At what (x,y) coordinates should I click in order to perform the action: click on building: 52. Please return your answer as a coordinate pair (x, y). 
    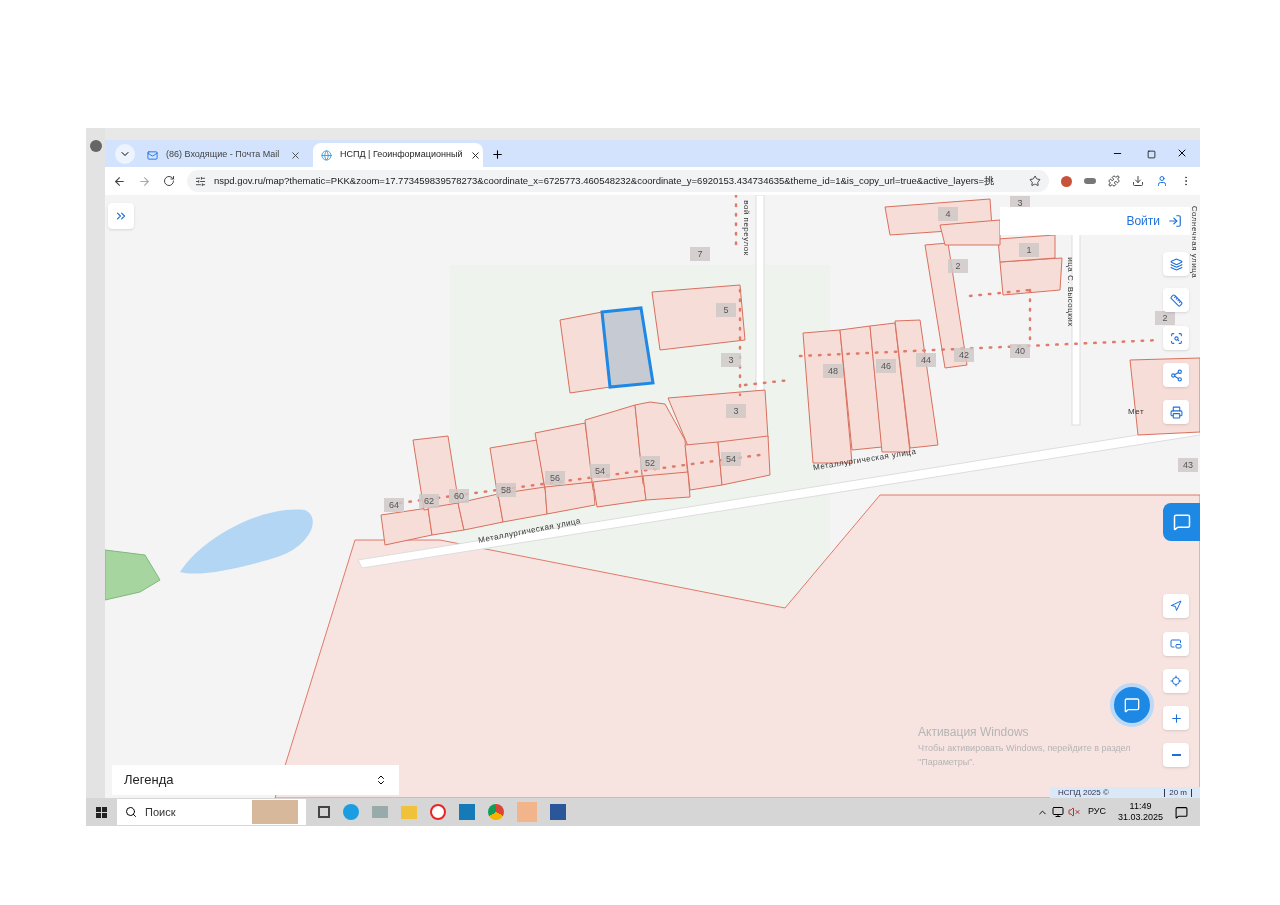
    Looking at the image, I should click on (650, 463).